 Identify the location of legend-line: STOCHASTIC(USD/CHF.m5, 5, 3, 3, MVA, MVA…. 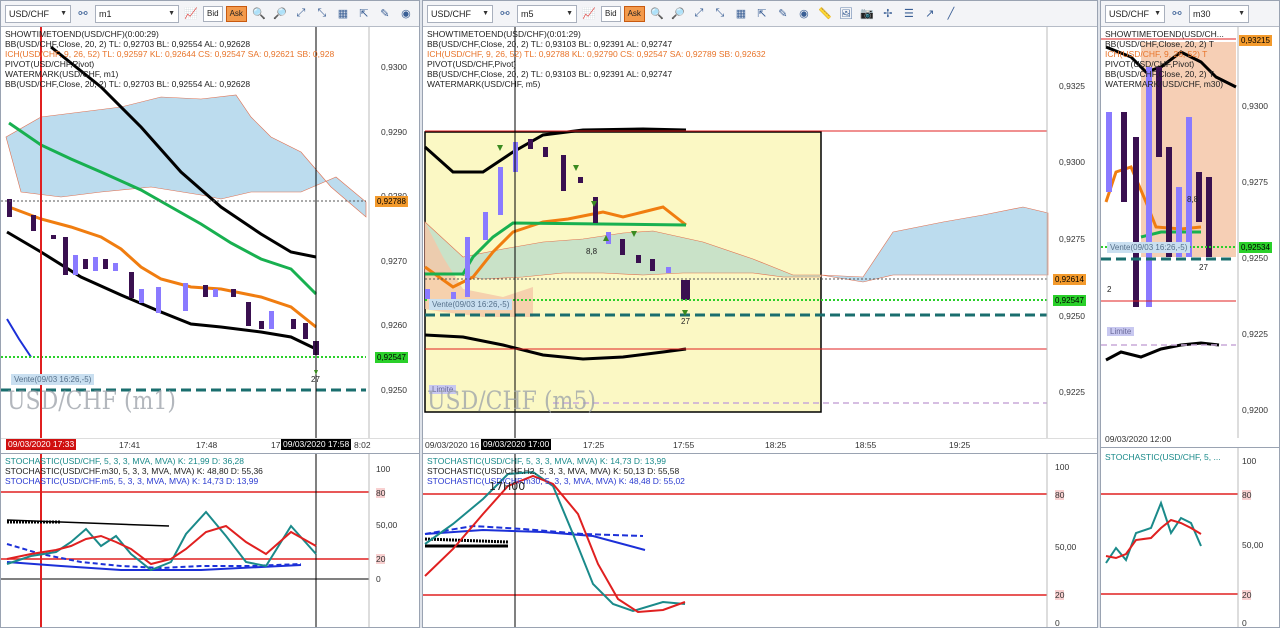
(132, 481).